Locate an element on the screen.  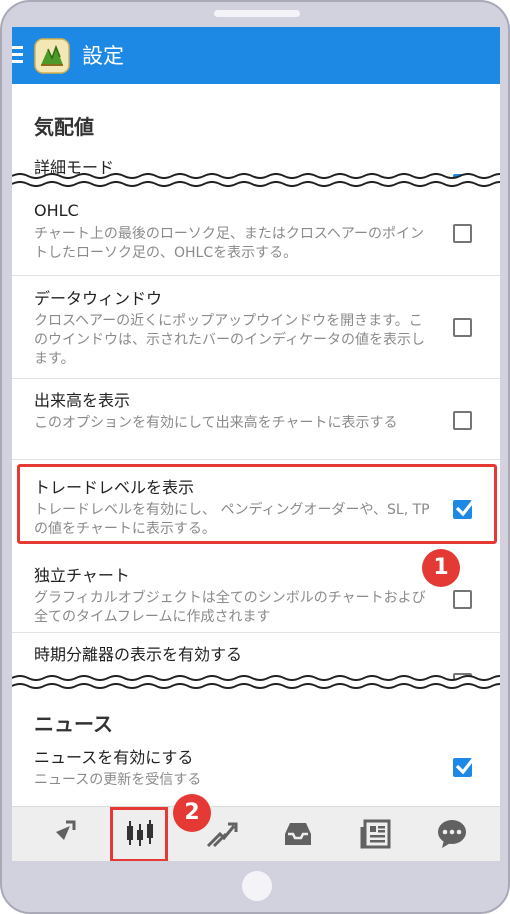
nav-news is located at coordinates (376, 834).